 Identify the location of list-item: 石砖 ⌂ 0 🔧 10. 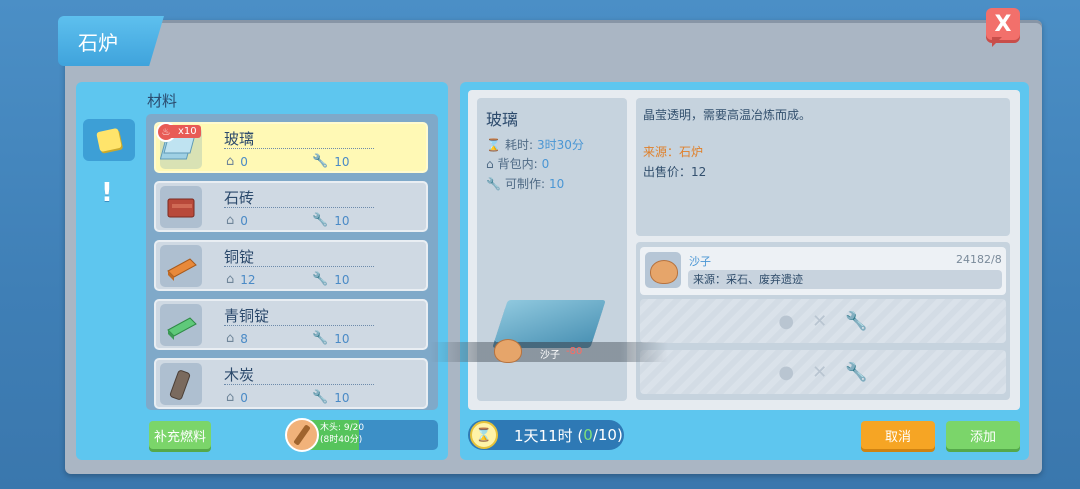
(291, 206).